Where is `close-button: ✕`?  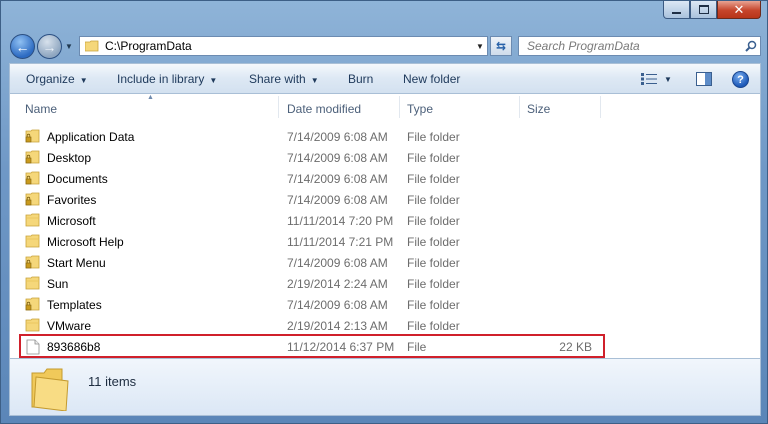
close-button: ✕ is located at coordinates (739, 10).